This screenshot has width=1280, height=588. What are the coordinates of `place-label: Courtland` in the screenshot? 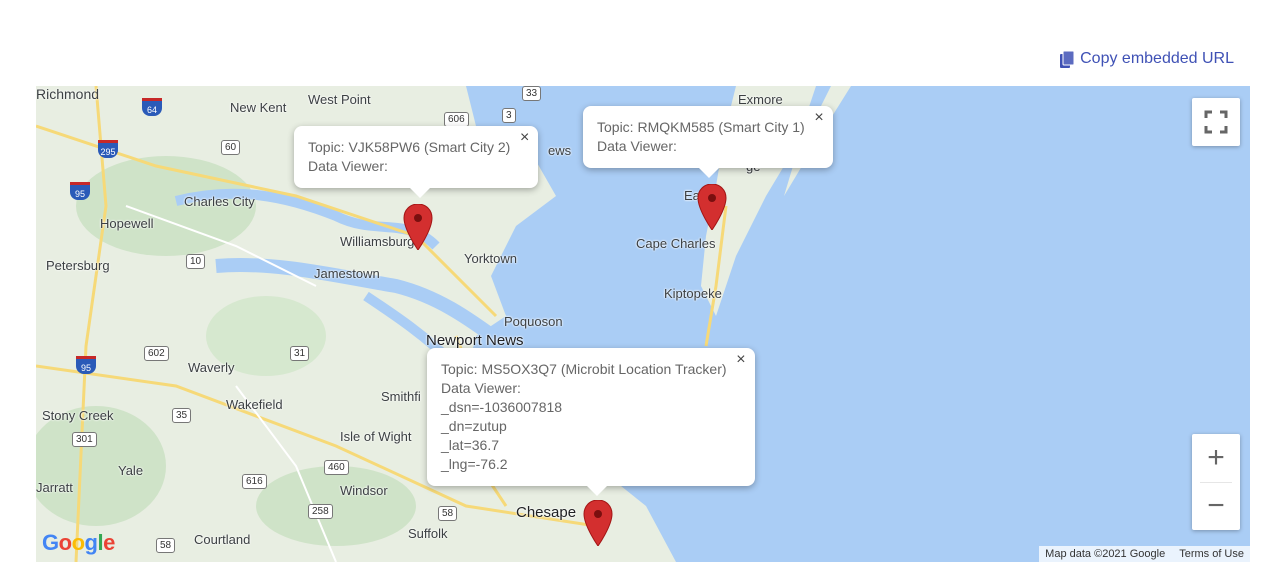 It's located at (222, 539).